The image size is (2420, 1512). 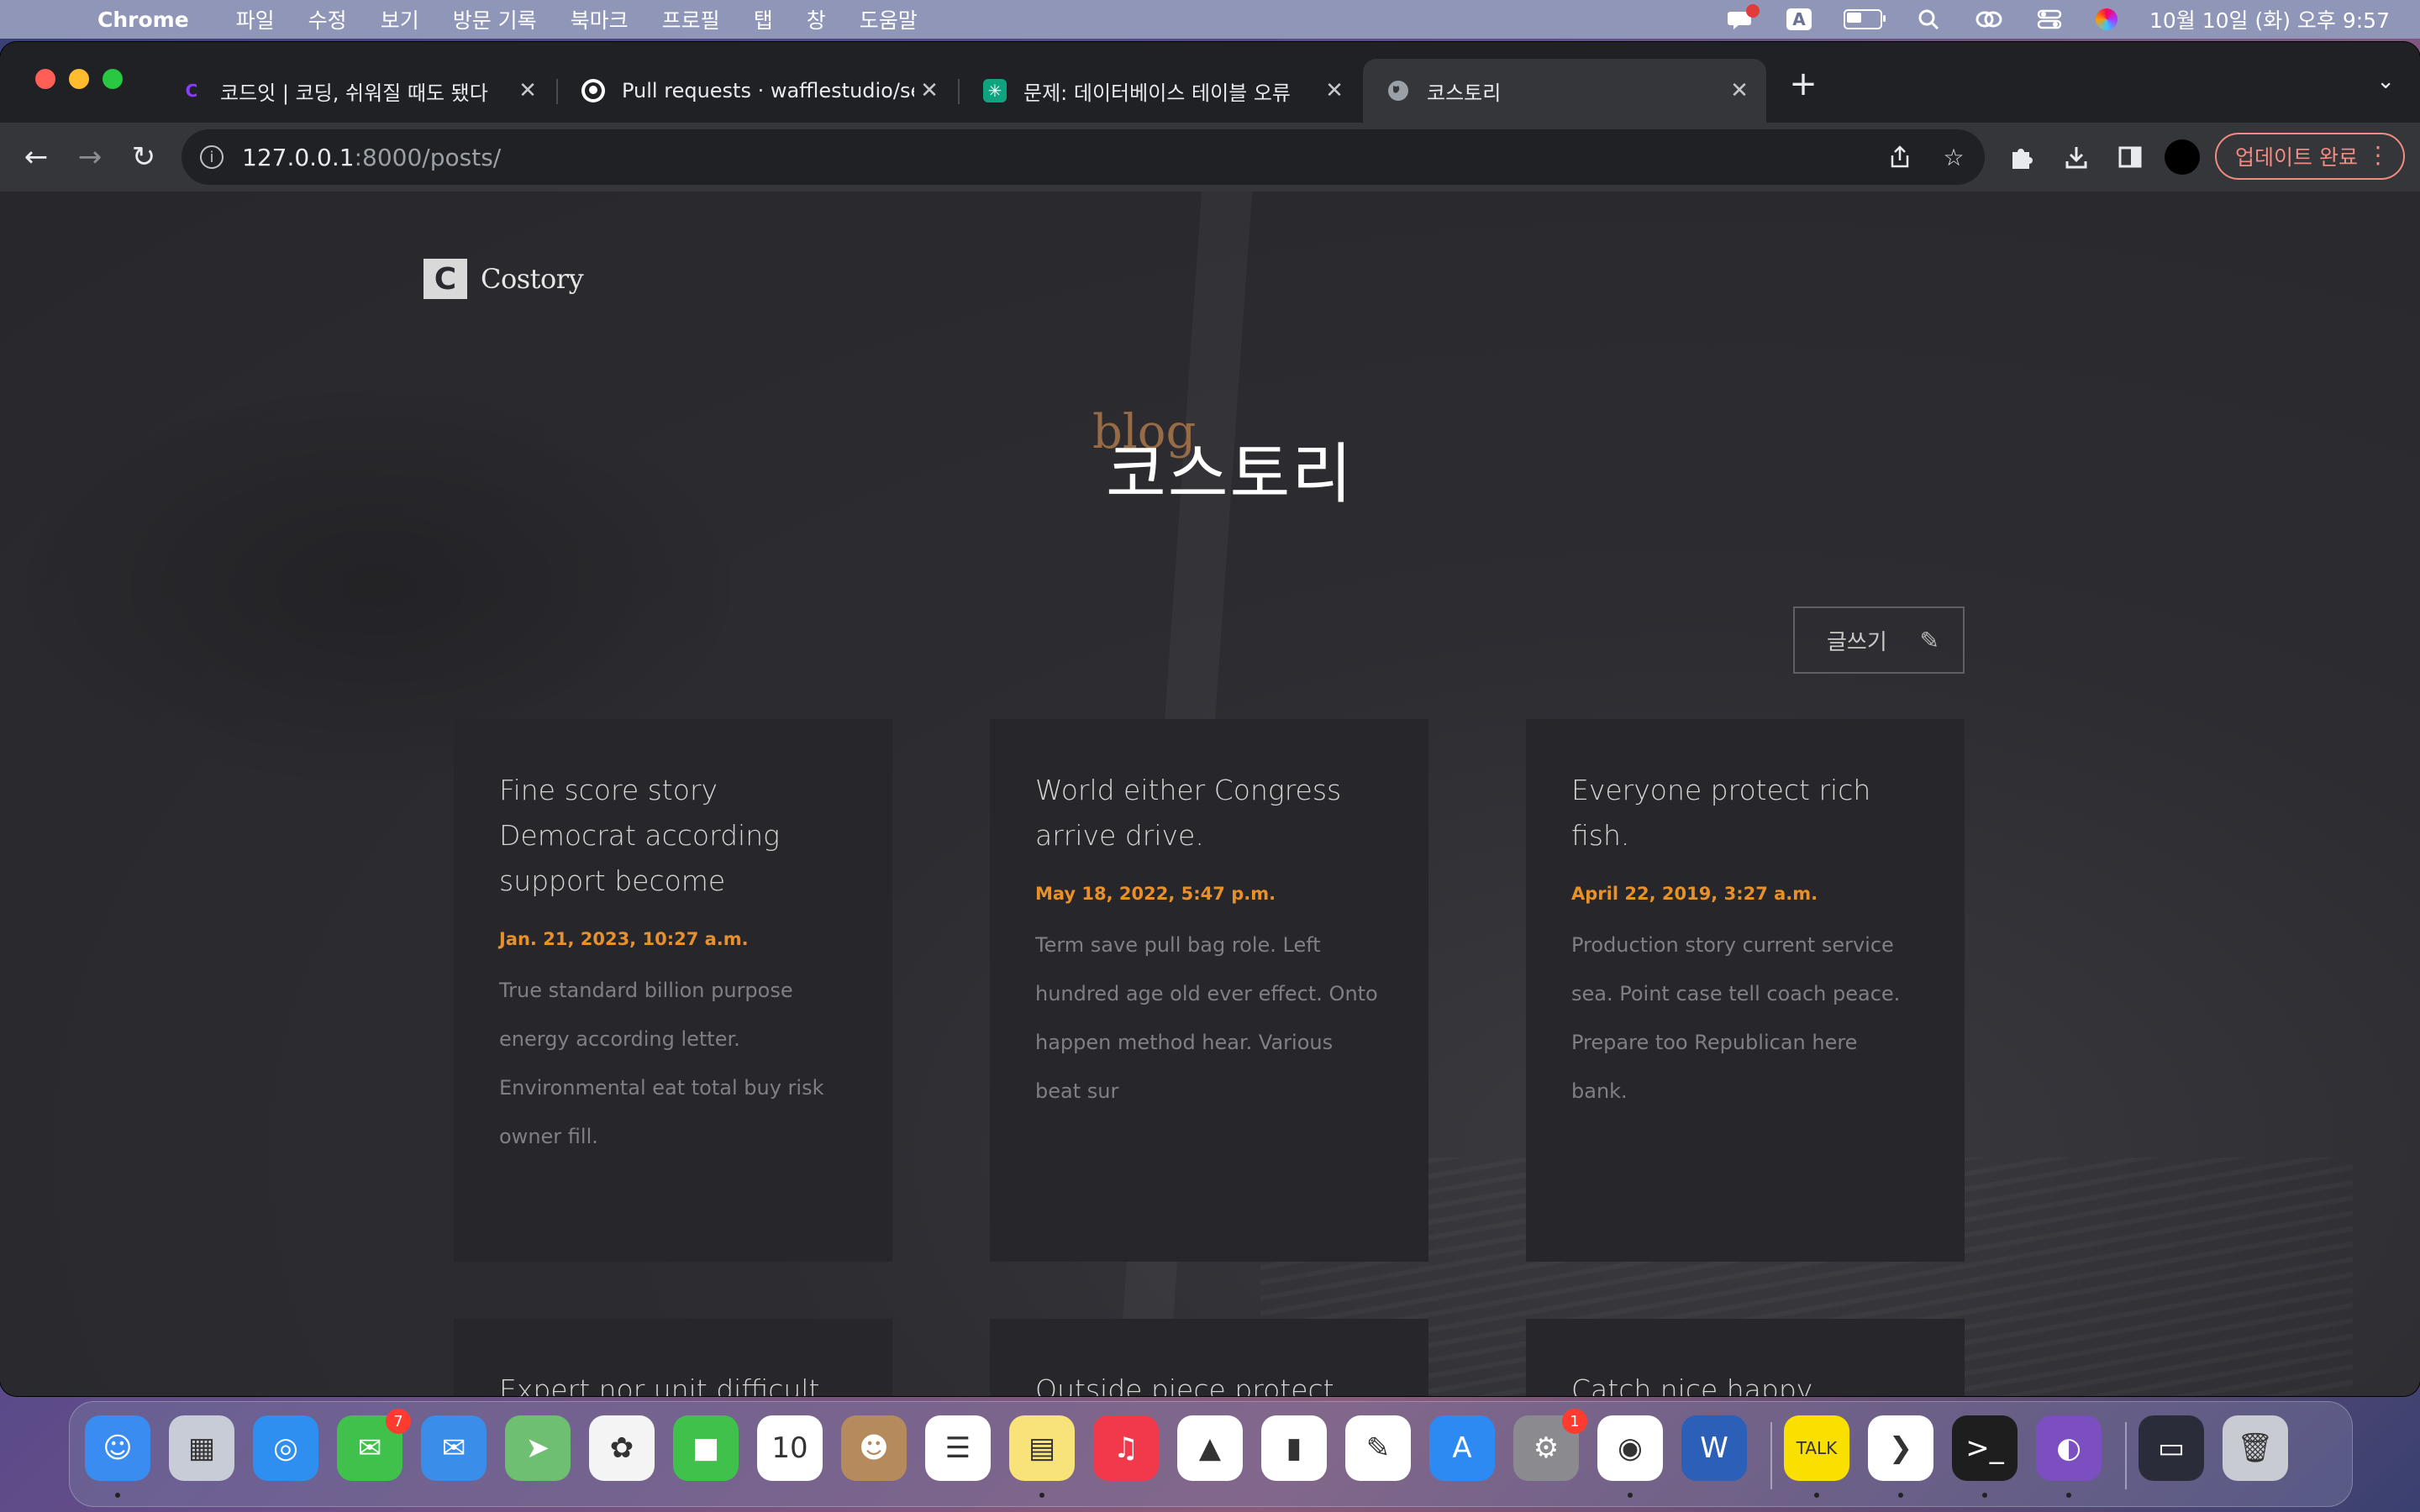 What do you see at coordinates (691, 19) in the screenshot?
I see `menu-profiles: 프로필` at bounding box center [691, 19].